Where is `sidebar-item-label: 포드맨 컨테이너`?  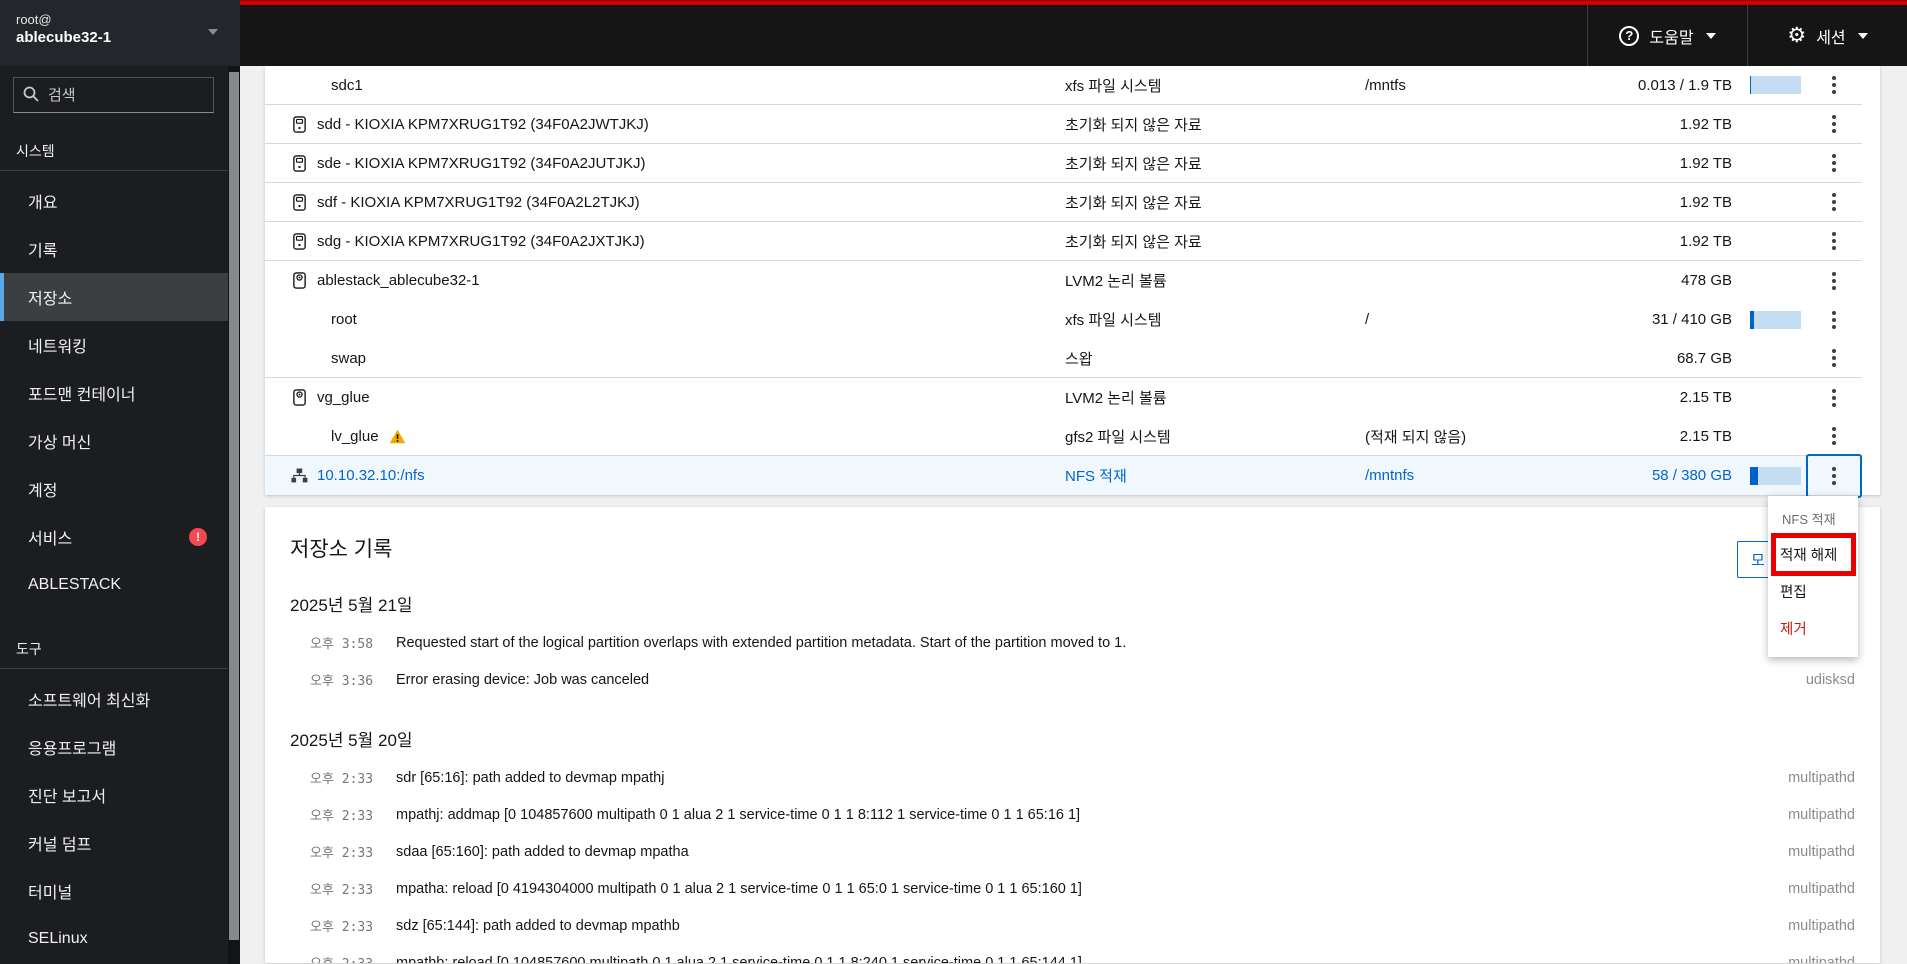 sidebar-item-label: 포드맨 컨테이너 is located at coordinates (82, 395).